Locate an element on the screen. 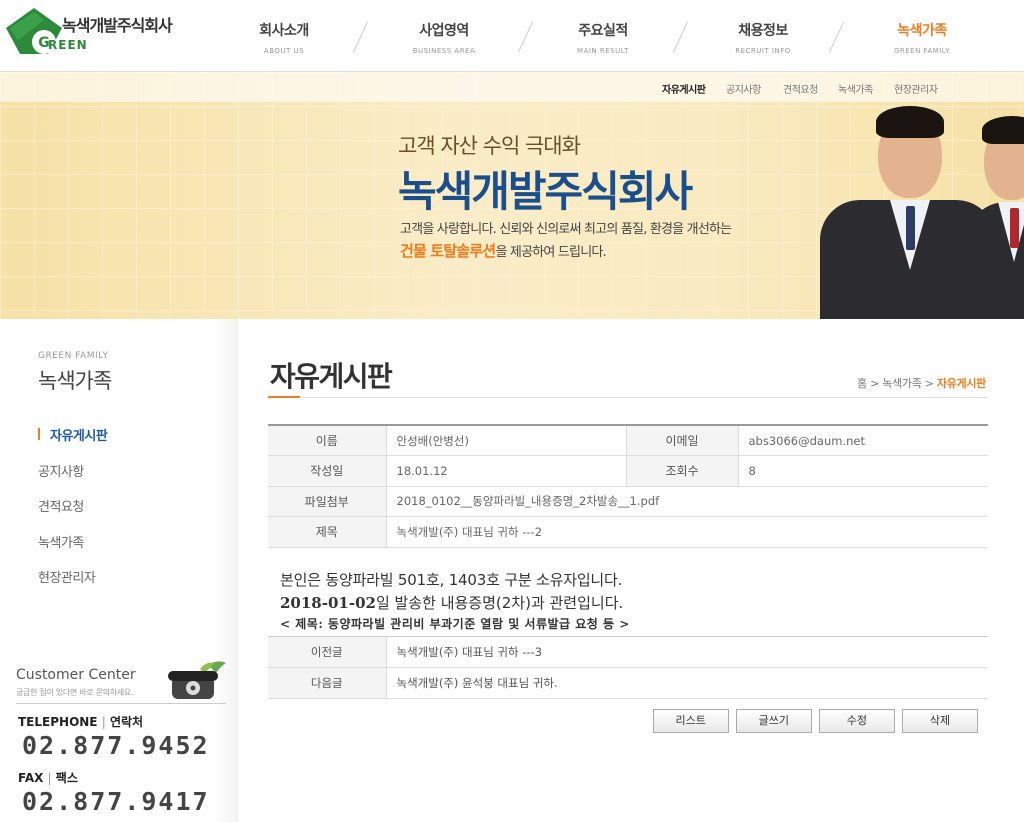 This screenshot has width=1024, height=822. file-label: 파일첨부 is located at coordinates (327, 501).